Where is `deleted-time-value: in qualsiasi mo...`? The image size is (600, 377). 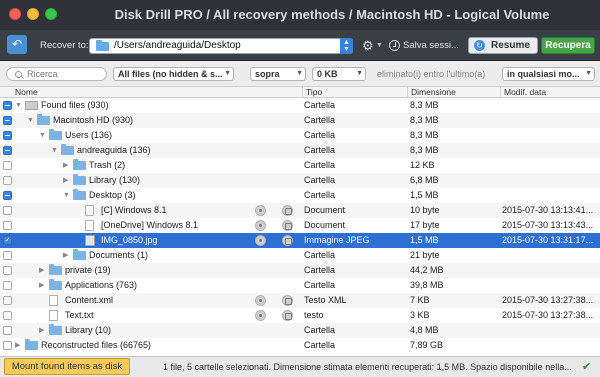 deleted-time-value: in qualsiasi mo... is located at coordinates (543, 74).